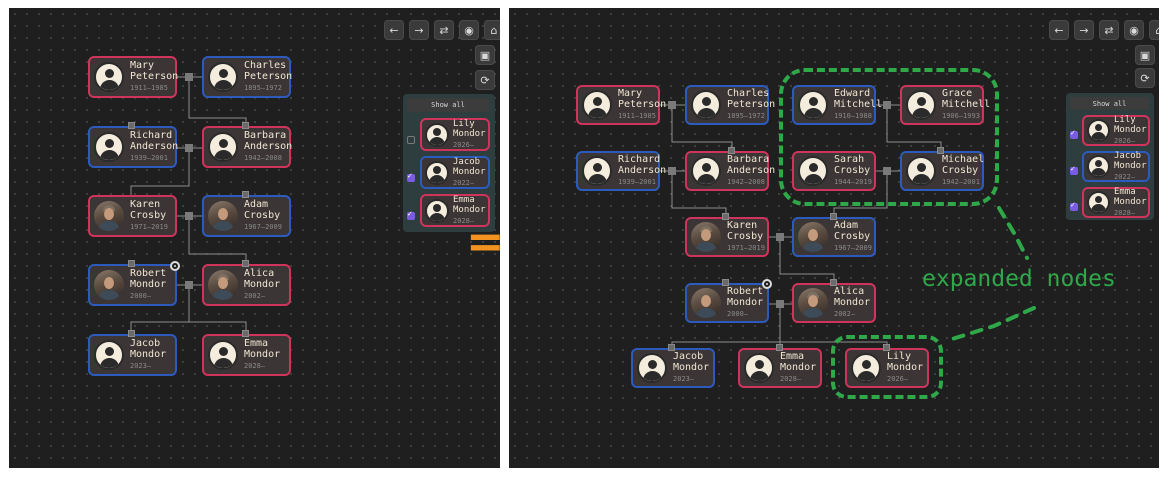 This screenshot has height=479, width=1168. Describe the element at coordinates (492, 30) in the screenshot. I see `home-button: ⌂` at that location.